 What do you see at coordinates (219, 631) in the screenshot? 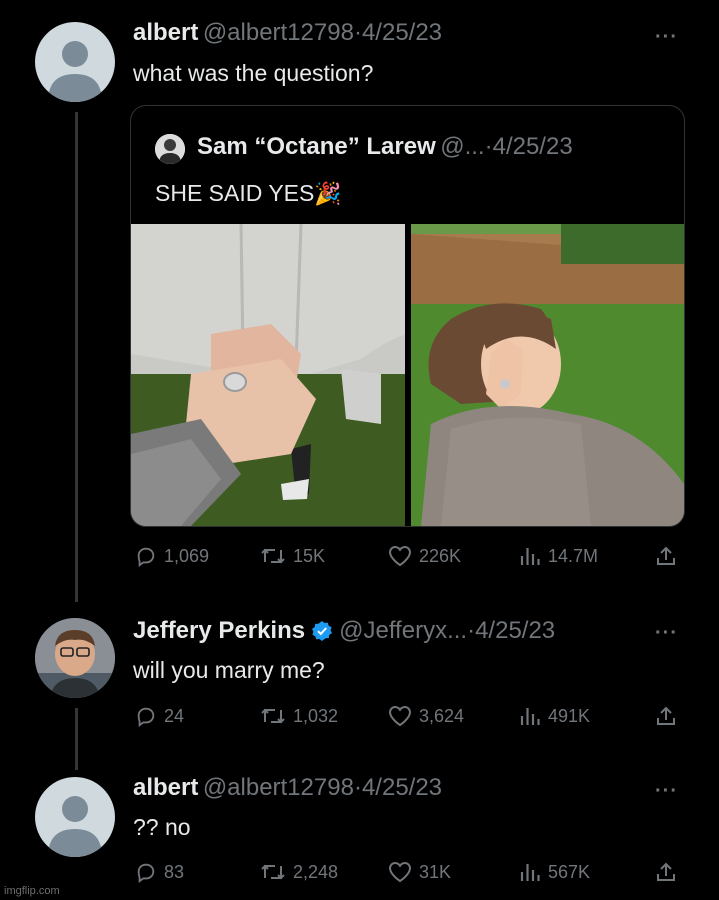
I see `user-name: Jeffery Perkins` at bounding box center [219, 631].